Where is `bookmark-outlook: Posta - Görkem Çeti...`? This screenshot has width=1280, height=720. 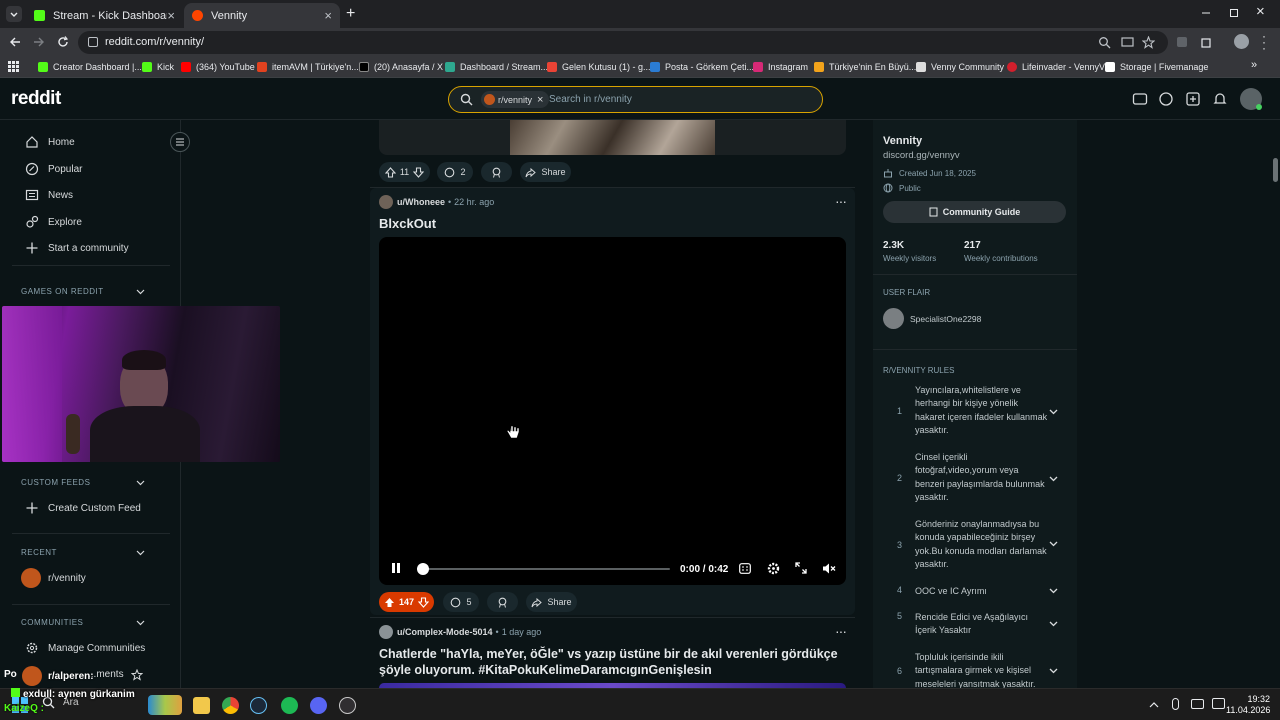
bookmark-outlook: Posta - Görkem Çeti... is located at coordinates (702, 67).